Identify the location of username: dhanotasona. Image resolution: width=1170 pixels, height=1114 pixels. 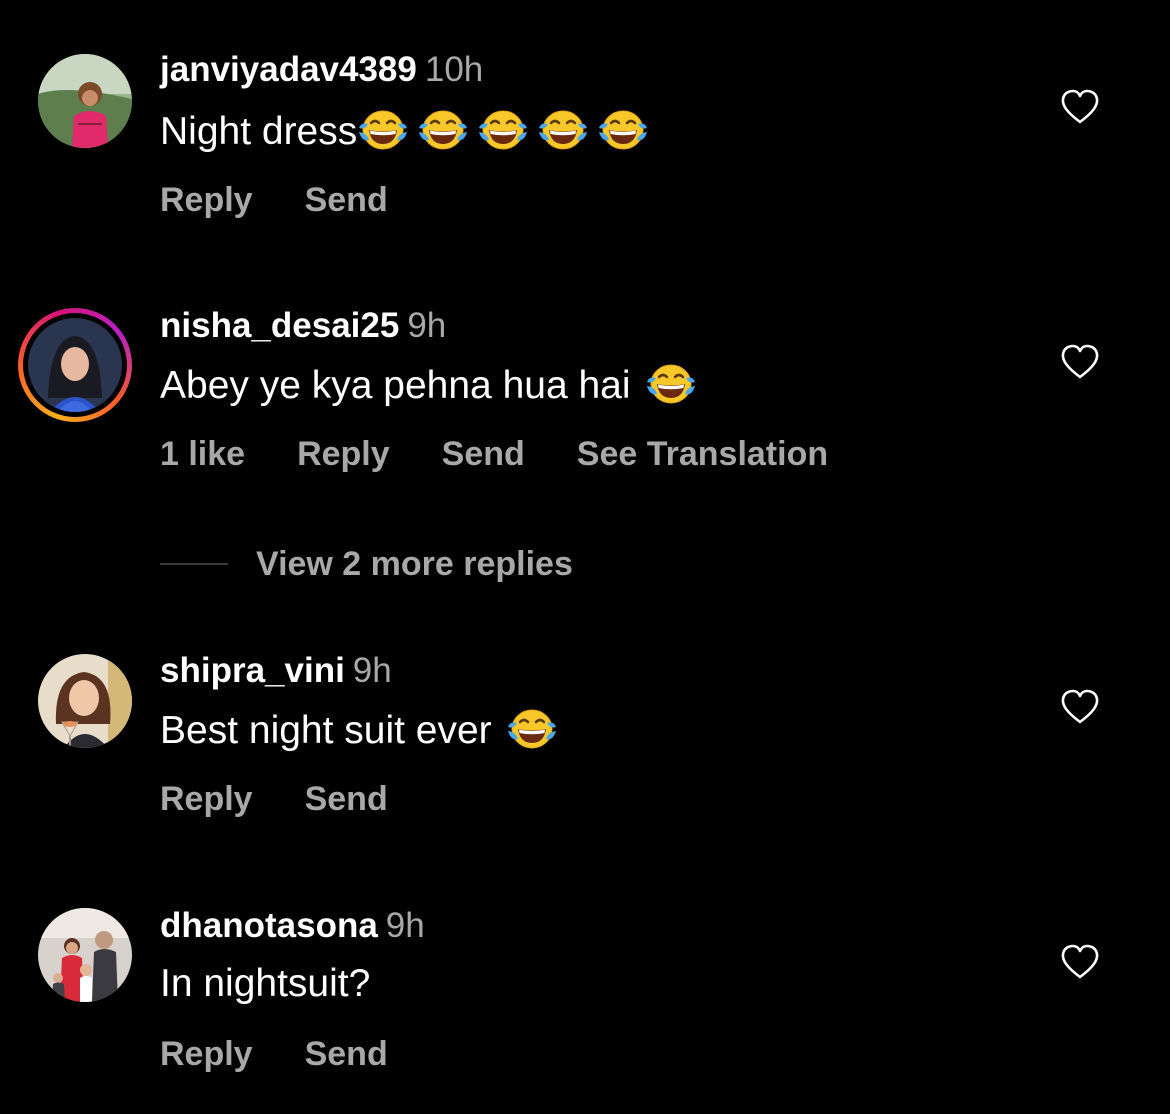
(269, 925).